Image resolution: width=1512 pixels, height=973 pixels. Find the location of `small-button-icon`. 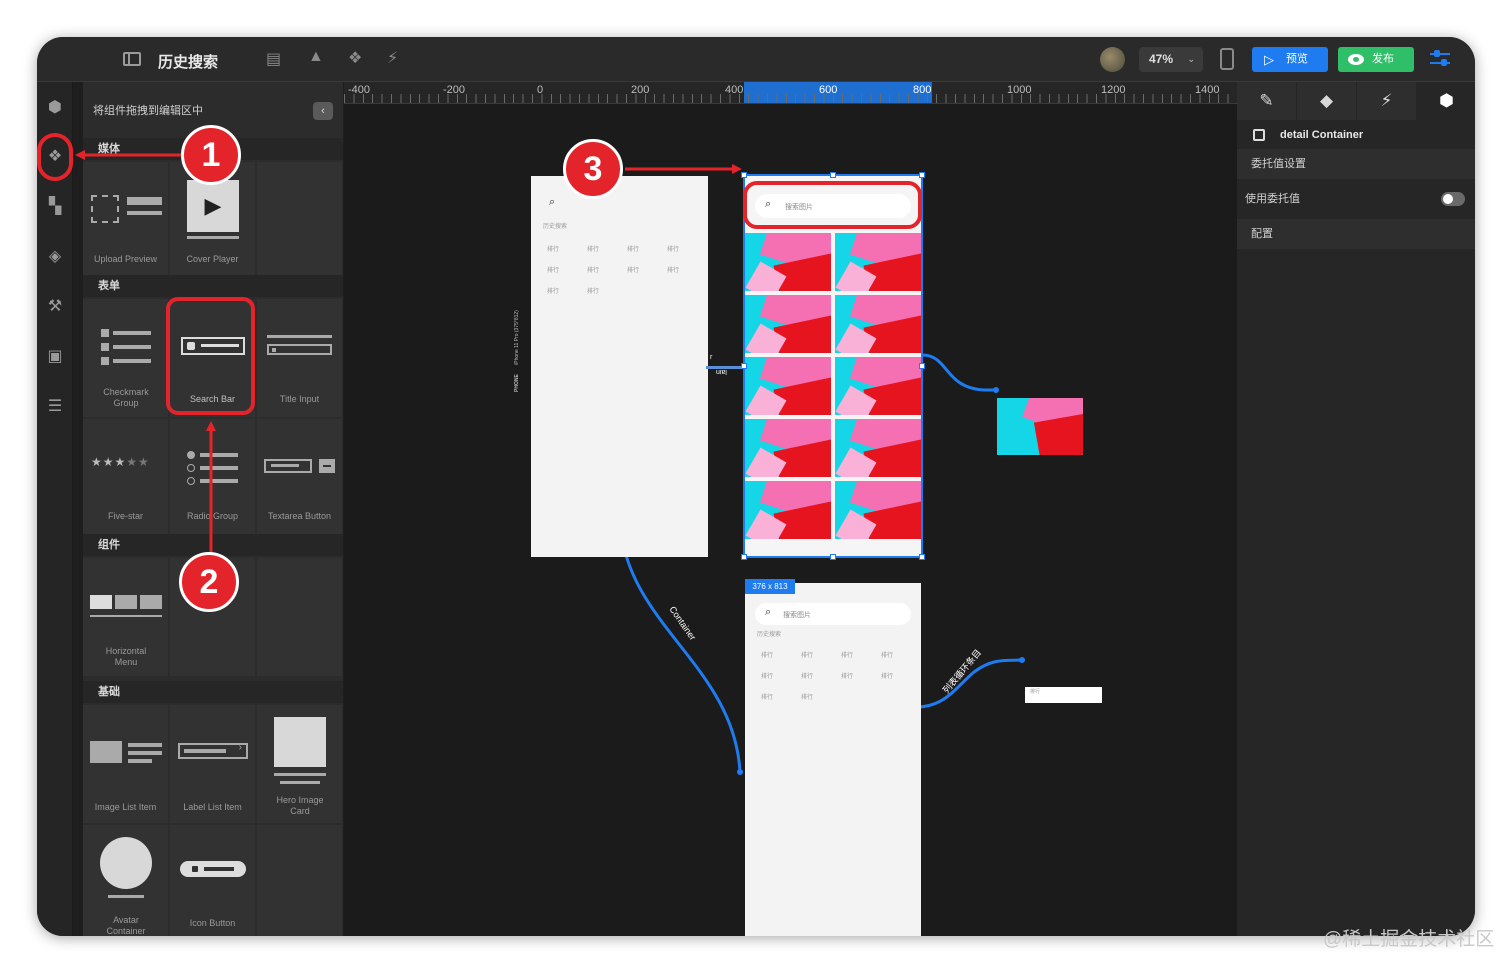

small-button-icon is located at coordinates (327, 466).